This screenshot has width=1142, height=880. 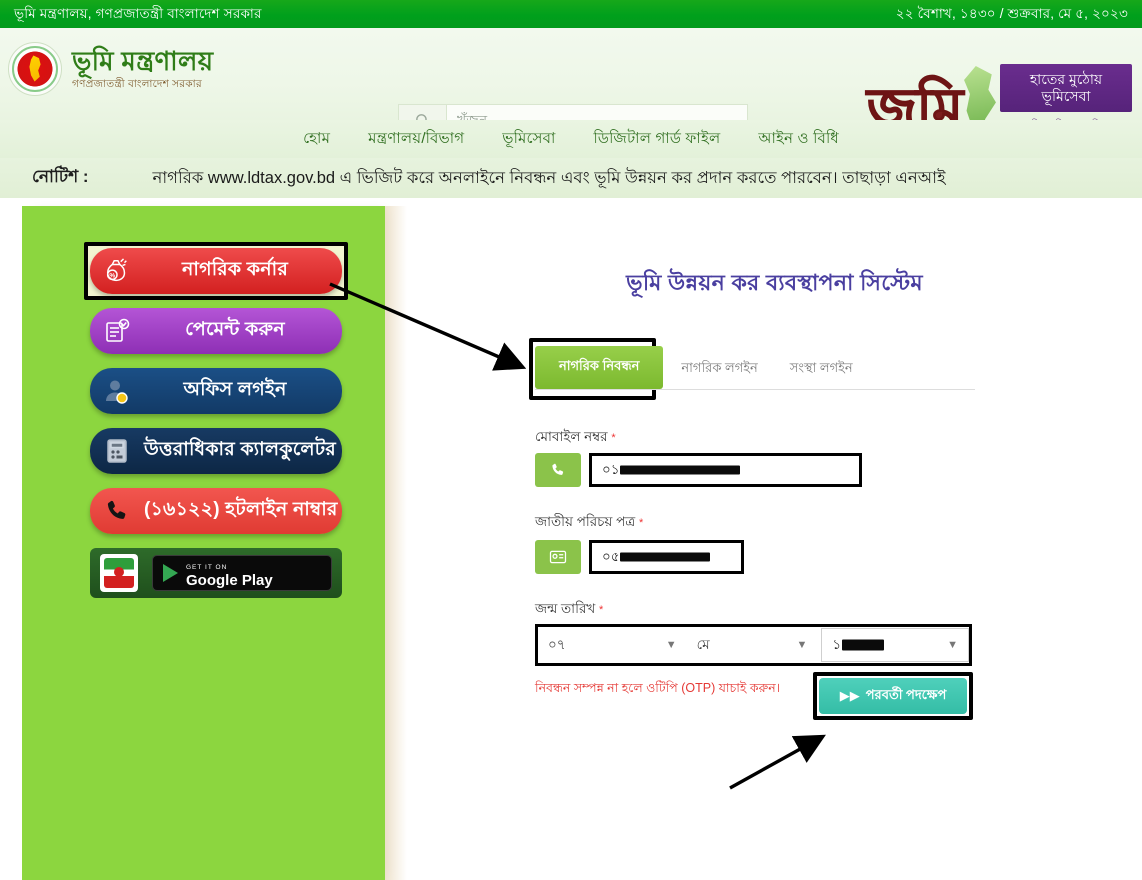 I want to click on nid-input-row: ০৫, so click(x=639, y=557).